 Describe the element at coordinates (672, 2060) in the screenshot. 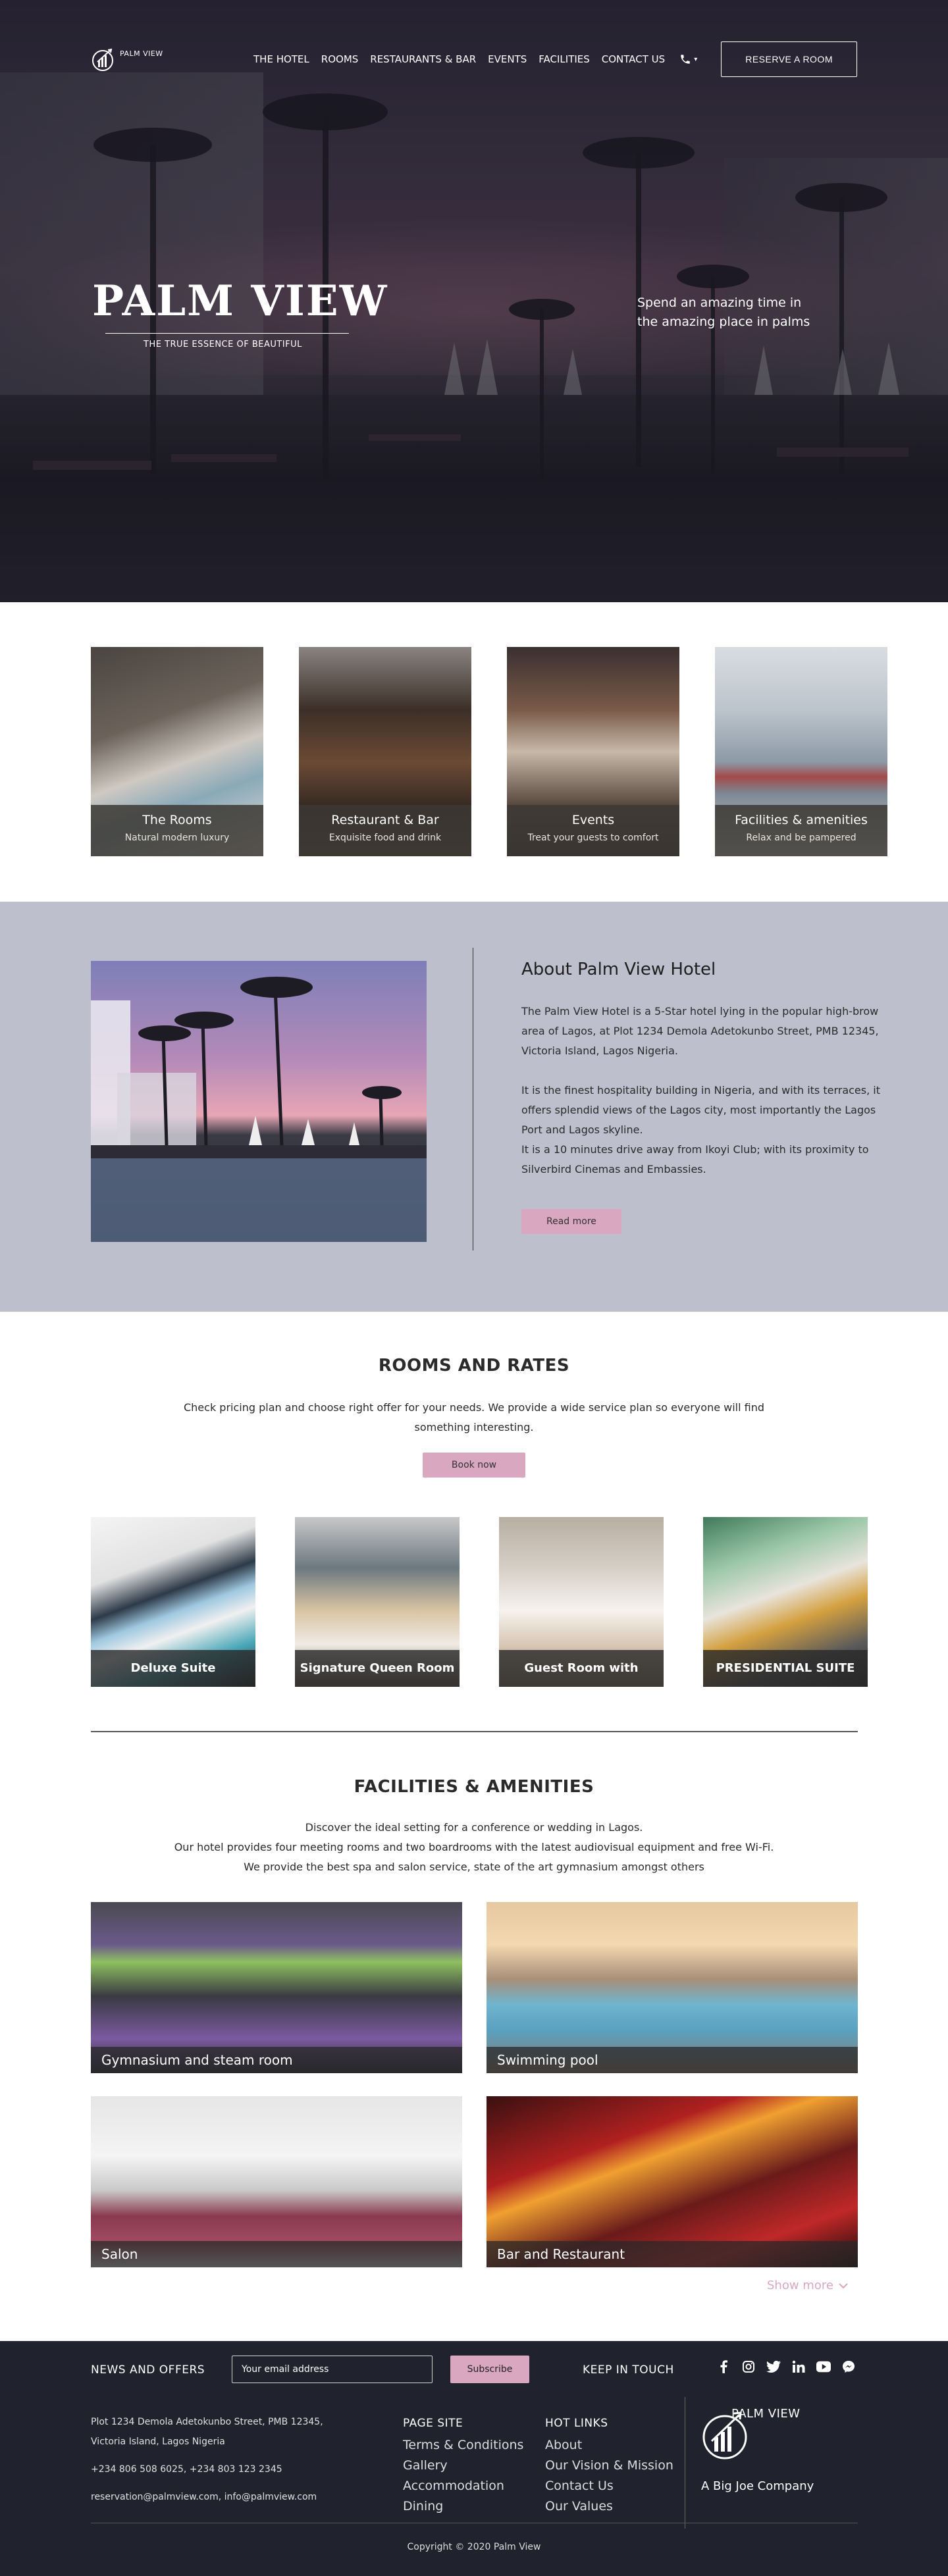

I see `facility-name: Swimming pool` at that location.